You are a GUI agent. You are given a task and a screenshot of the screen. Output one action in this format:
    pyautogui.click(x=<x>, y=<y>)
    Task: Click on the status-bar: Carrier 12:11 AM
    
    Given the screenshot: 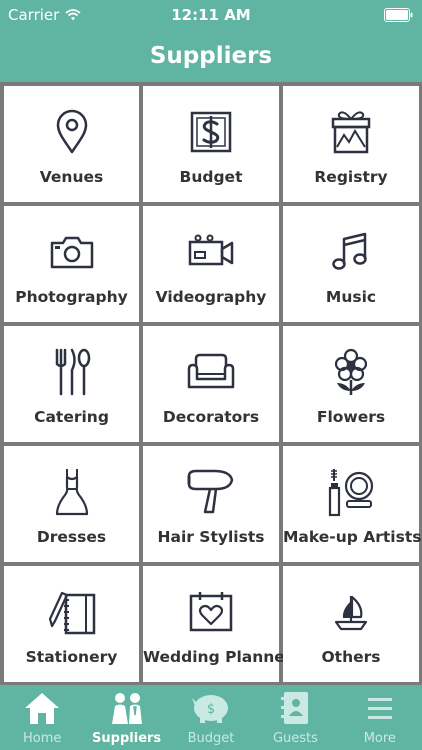 What is the action you would take?
    pyautogui.click(x=211, y=15)
    